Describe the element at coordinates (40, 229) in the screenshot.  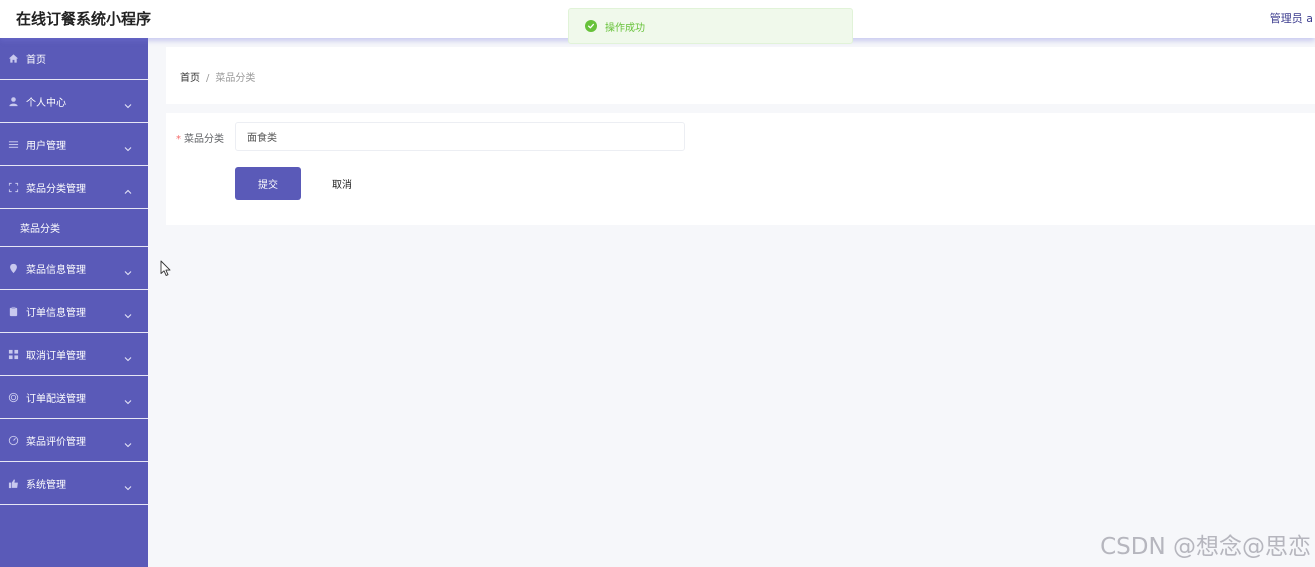
I see `sidebar-subitem-label: 菜品分类` at that location.